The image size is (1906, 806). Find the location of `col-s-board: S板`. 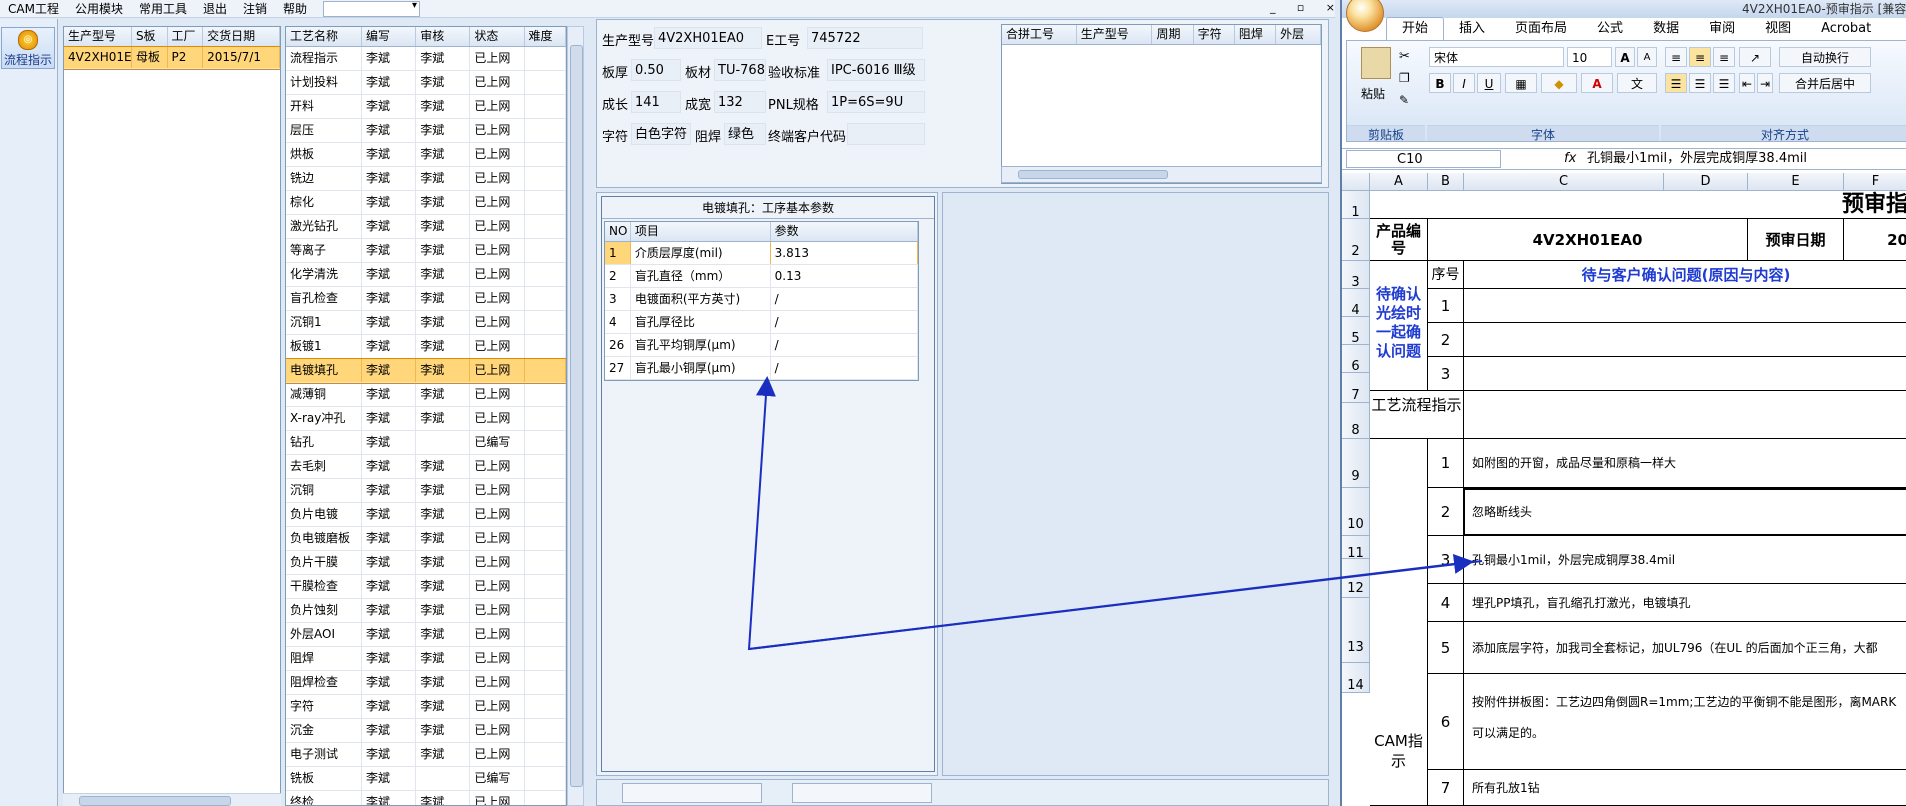

col-s-board: S板 is located at coordinates (150, 36).